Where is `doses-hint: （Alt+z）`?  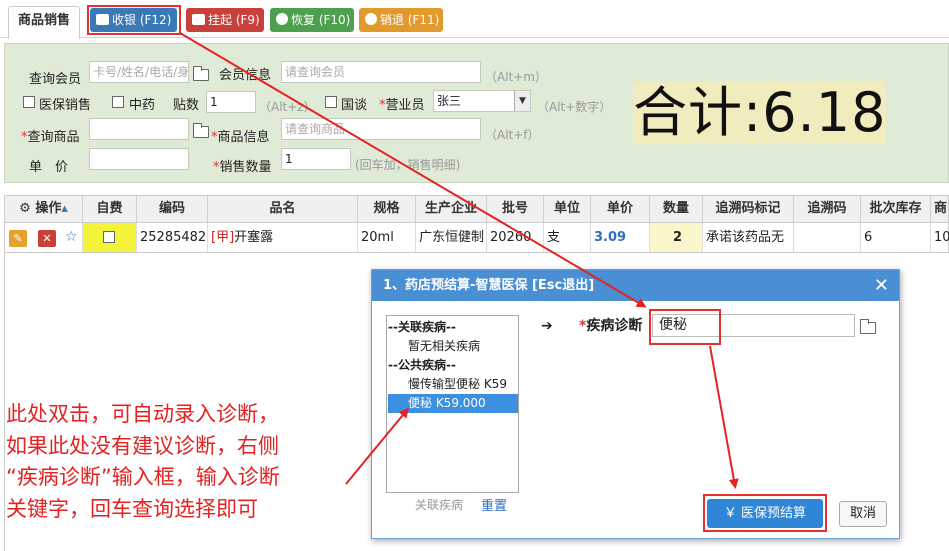
doses-hint: （Alt+z） is located at coordinates (287, 107).